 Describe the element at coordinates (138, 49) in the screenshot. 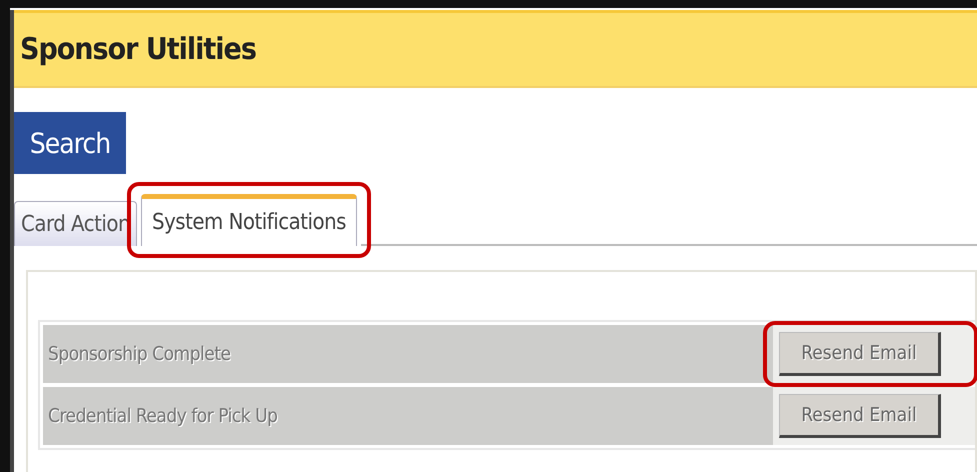

I see `page-title: Sponsor Utilities` at that location.